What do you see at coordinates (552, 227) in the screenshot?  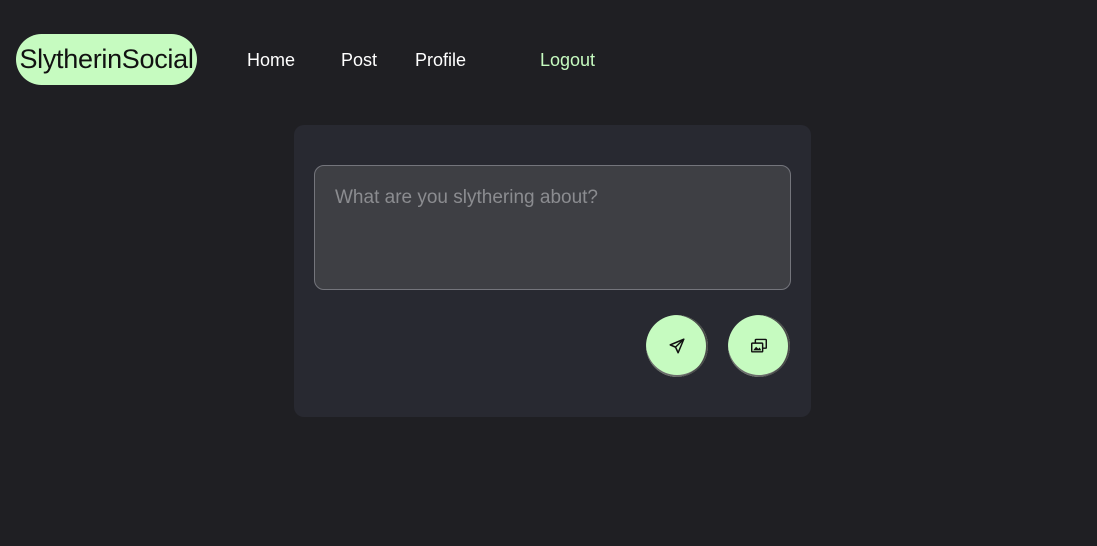 I see `post-text-input` at bounding box center [552, 227].